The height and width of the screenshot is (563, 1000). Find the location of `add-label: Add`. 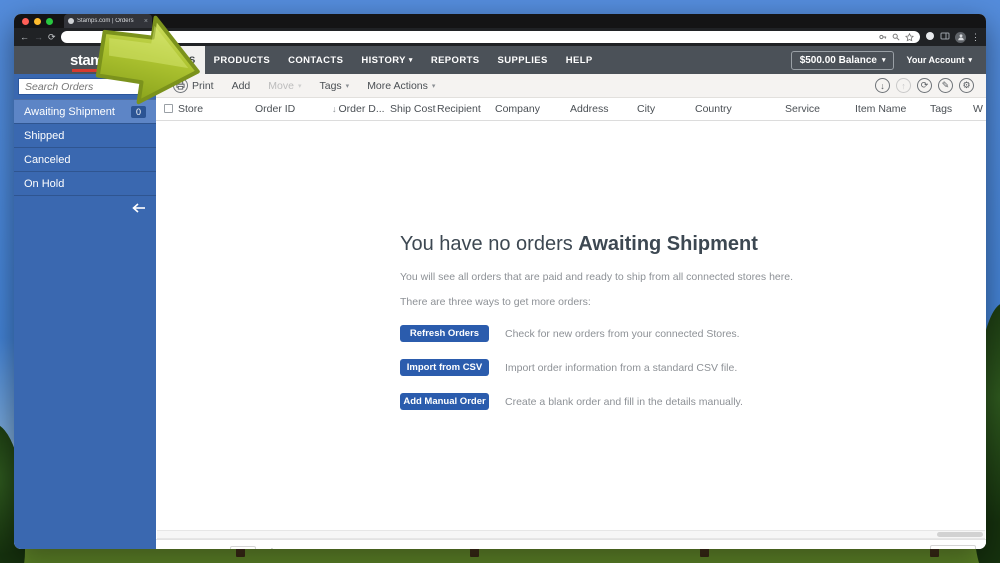

add-label: Add is located at coordinates (241, 85).